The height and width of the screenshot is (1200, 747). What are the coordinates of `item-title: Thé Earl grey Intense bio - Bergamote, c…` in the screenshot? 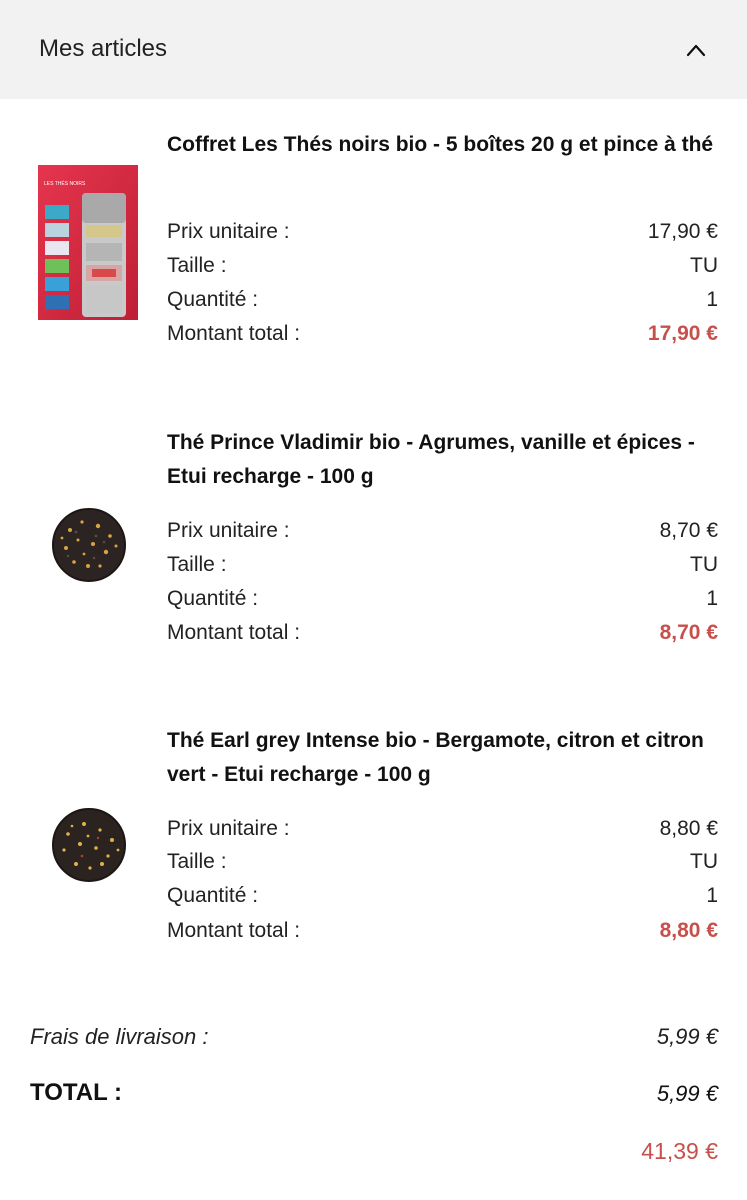 It's located at (447, 758).